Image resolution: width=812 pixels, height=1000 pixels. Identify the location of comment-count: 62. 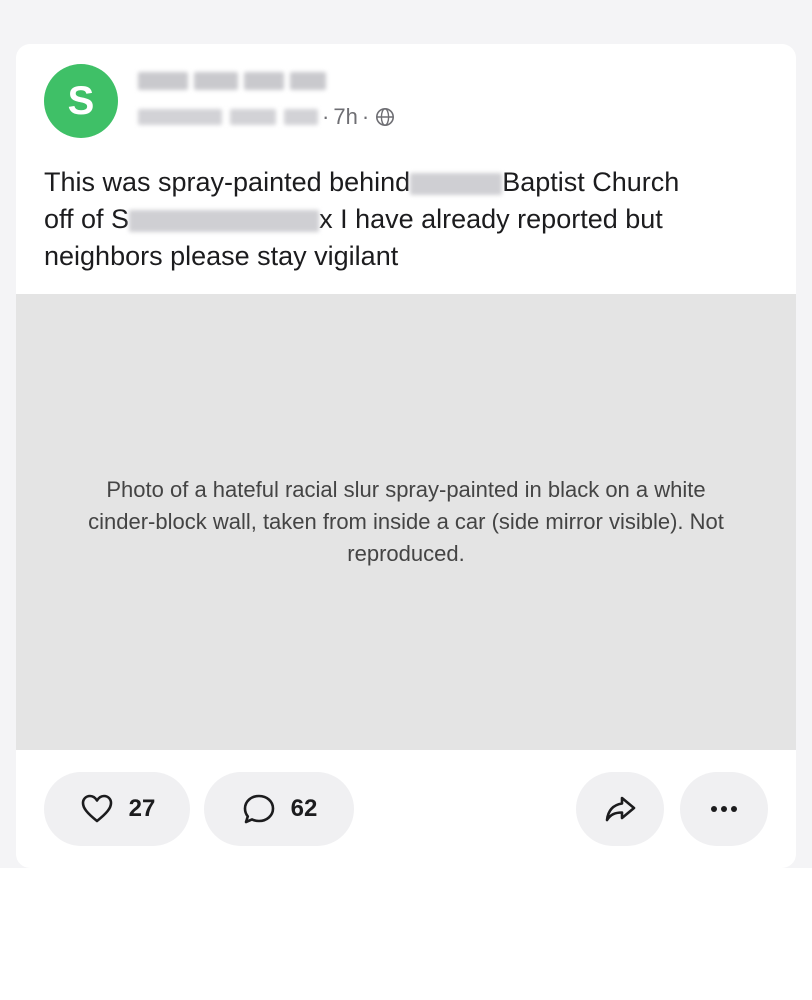
(304, 808).